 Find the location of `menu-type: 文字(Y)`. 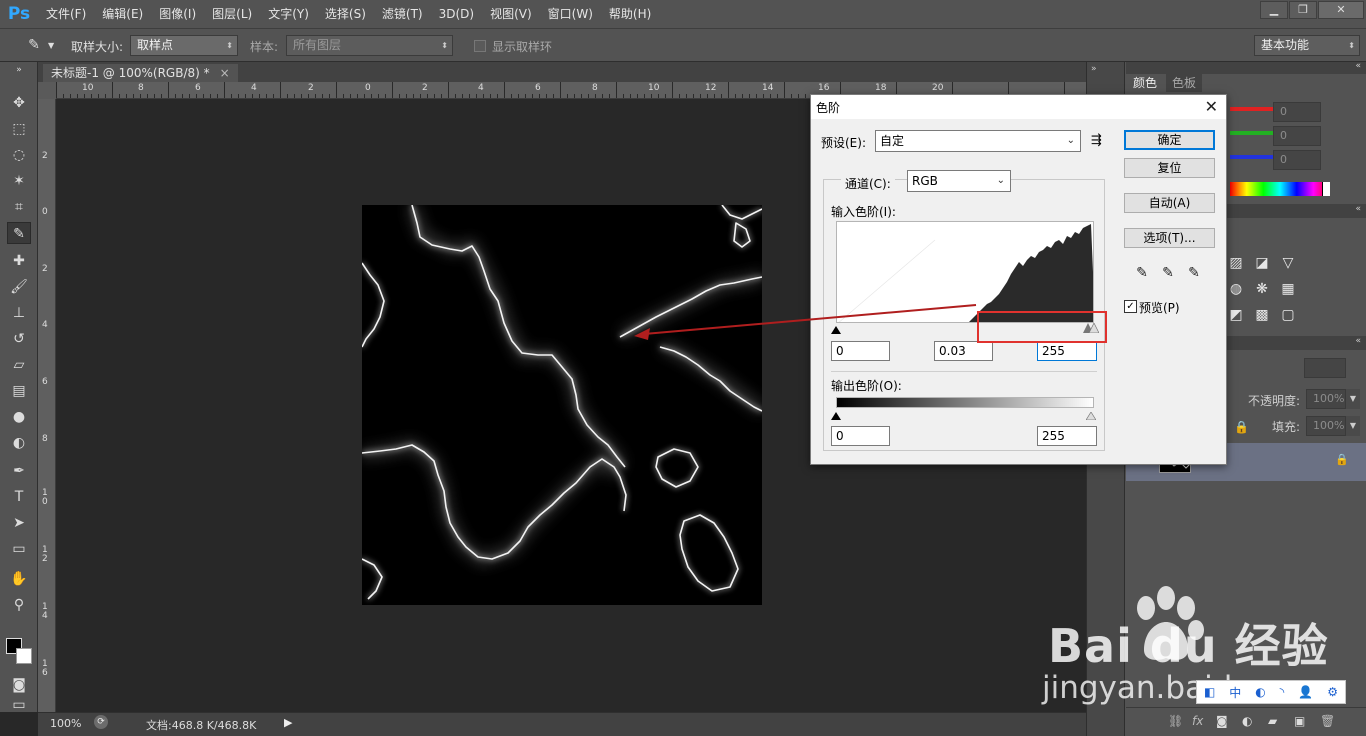

menu-type: 文字(Y) is located at coordinates (288, 14).